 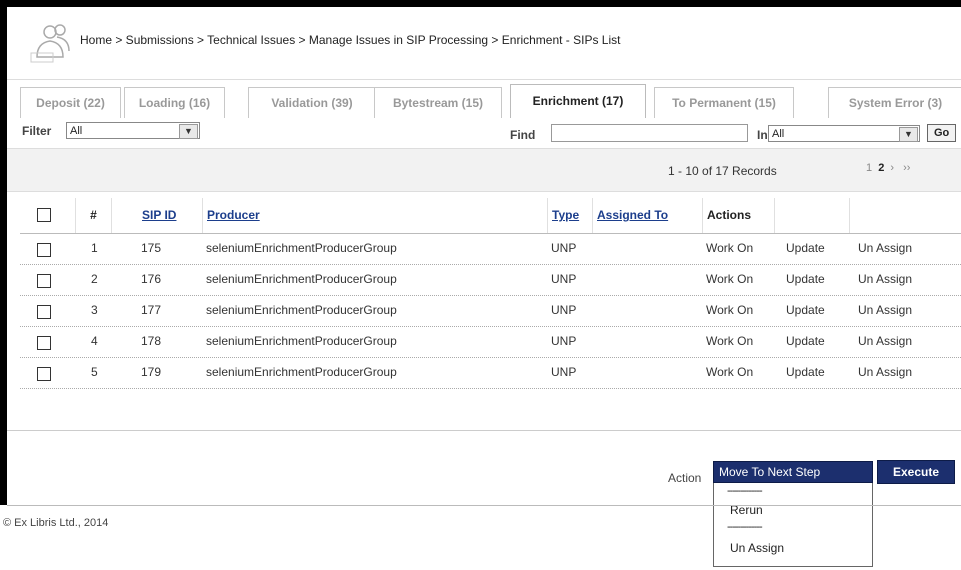 What do you see at coordinates (844, 133) in the screenshot?
I see `in-select: All ▼` at bounding box center [844, 133].